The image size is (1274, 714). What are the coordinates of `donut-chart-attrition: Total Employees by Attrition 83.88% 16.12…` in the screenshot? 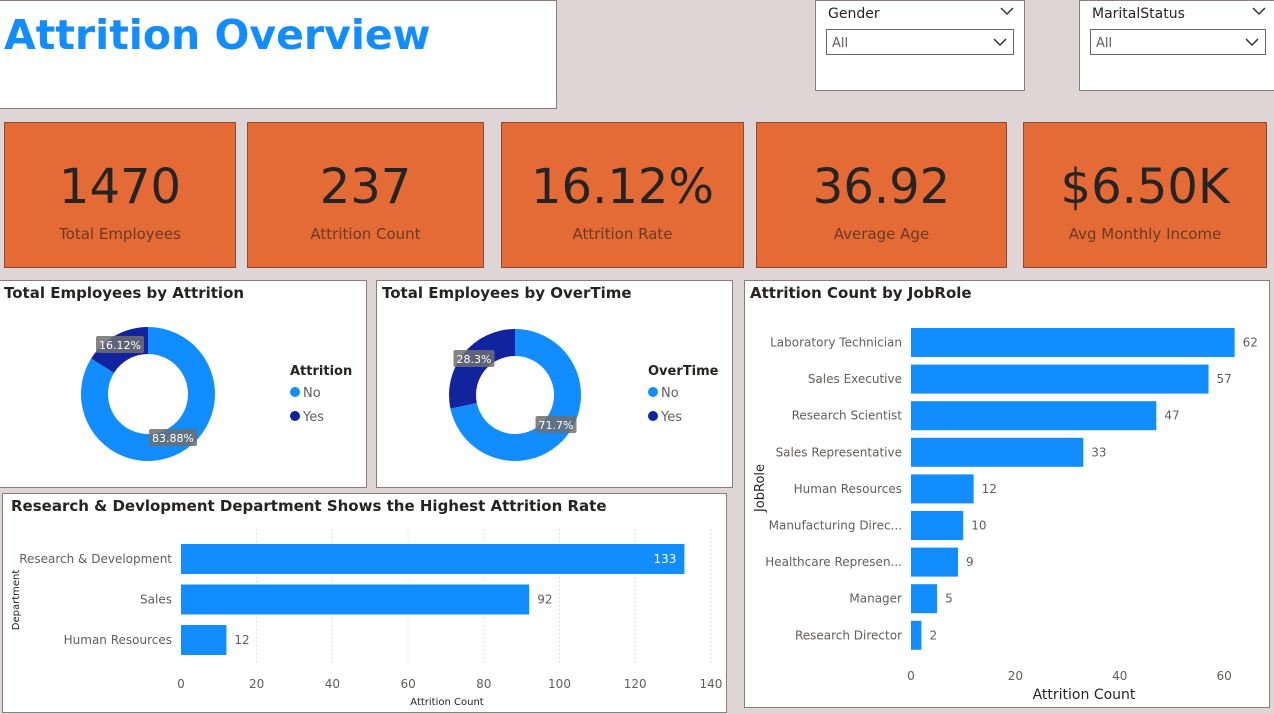 It's located at (183, 384).